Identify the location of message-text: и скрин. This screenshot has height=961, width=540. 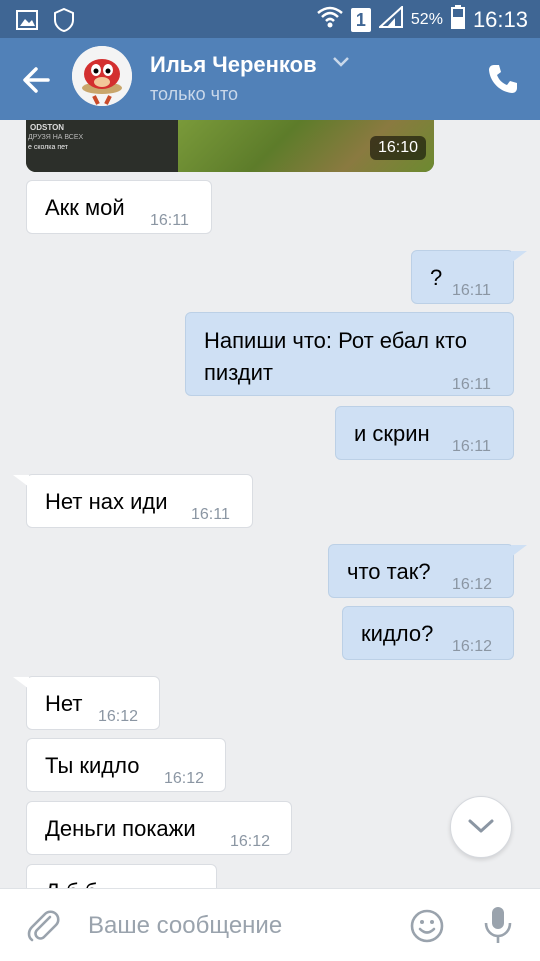
(392, 433).